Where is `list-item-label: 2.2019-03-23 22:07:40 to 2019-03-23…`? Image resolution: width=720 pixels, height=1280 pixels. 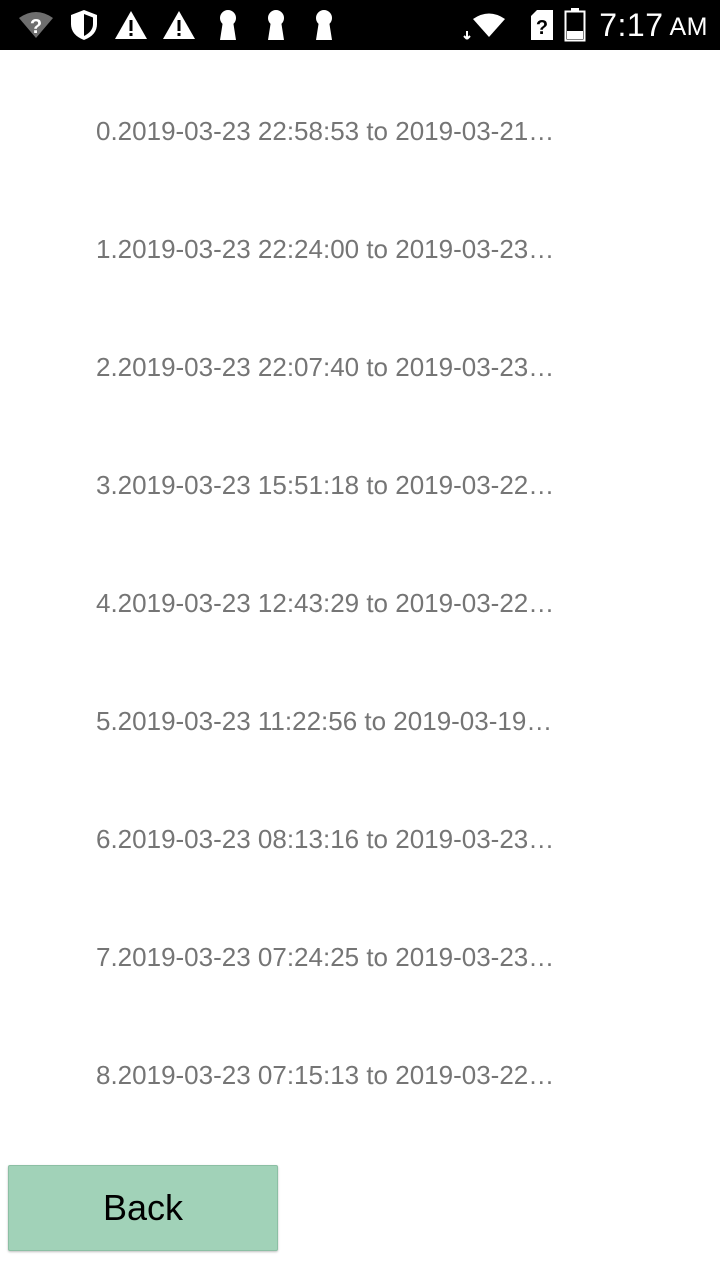 list-item-label: 2.2019-03-23 22:07:40 to 2019-03-23… is located at coordinates (325, 367).